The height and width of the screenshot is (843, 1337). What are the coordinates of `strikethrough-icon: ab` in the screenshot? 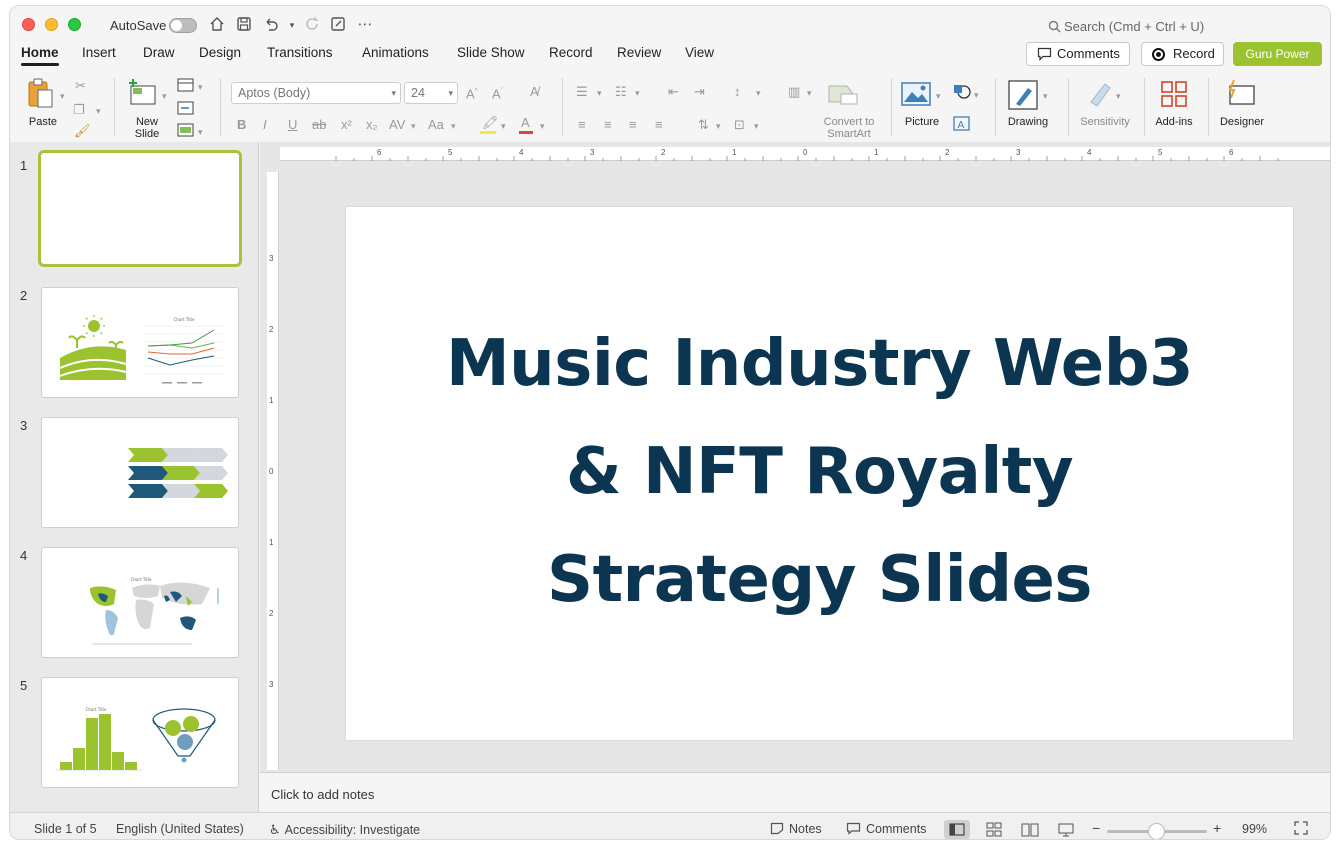 It's located at (319, 125).